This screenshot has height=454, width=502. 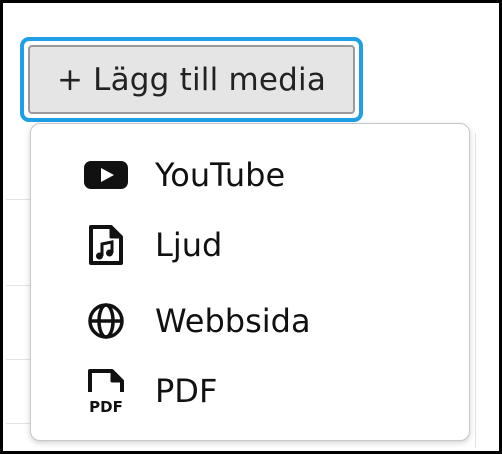 What do you see at coordinates (106, 406) in the screenshot?
I see `pdf-icon-text: PDF` at bounding box center [106, 406].